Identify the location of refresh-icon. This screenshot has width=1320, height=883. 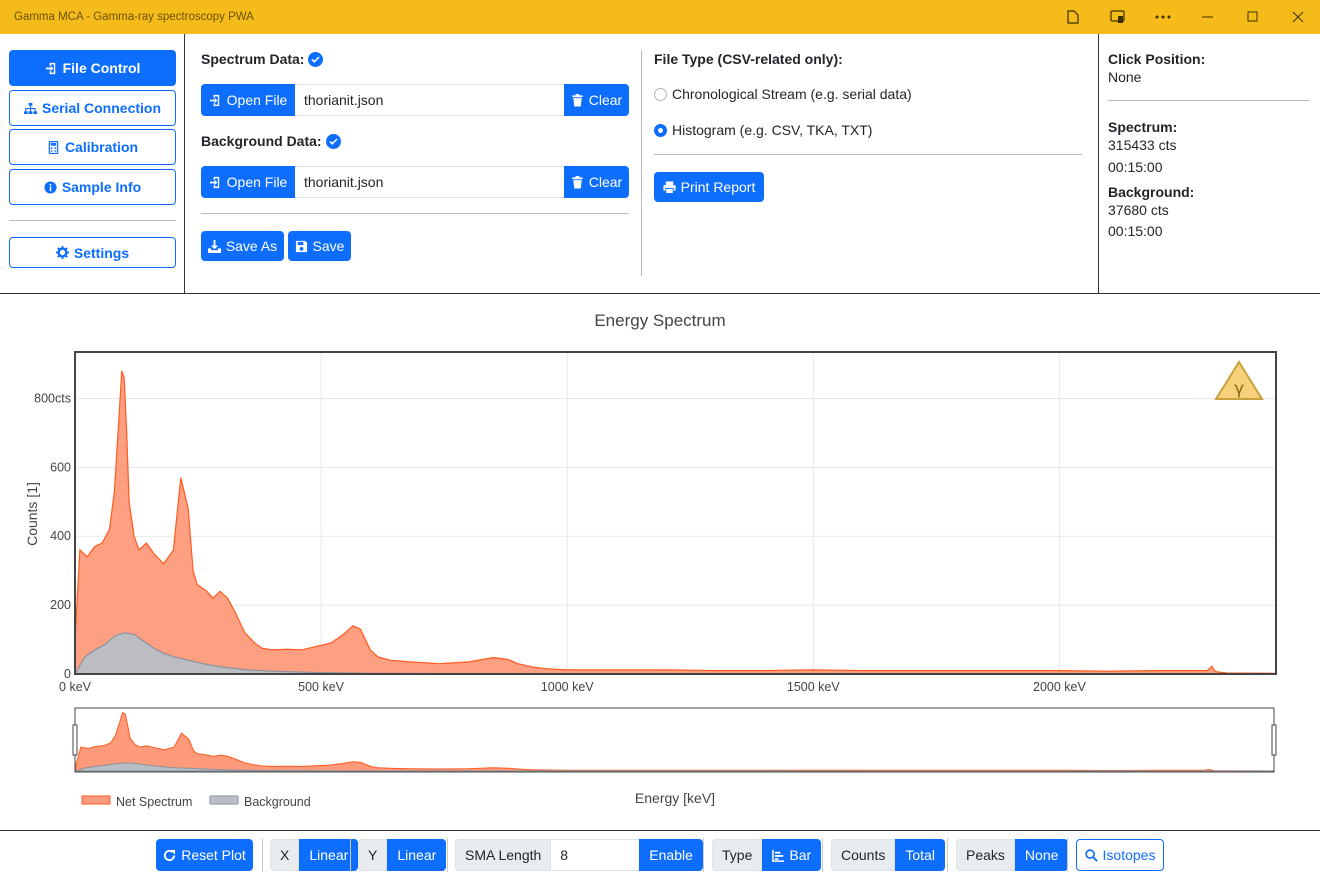
(170, 855).